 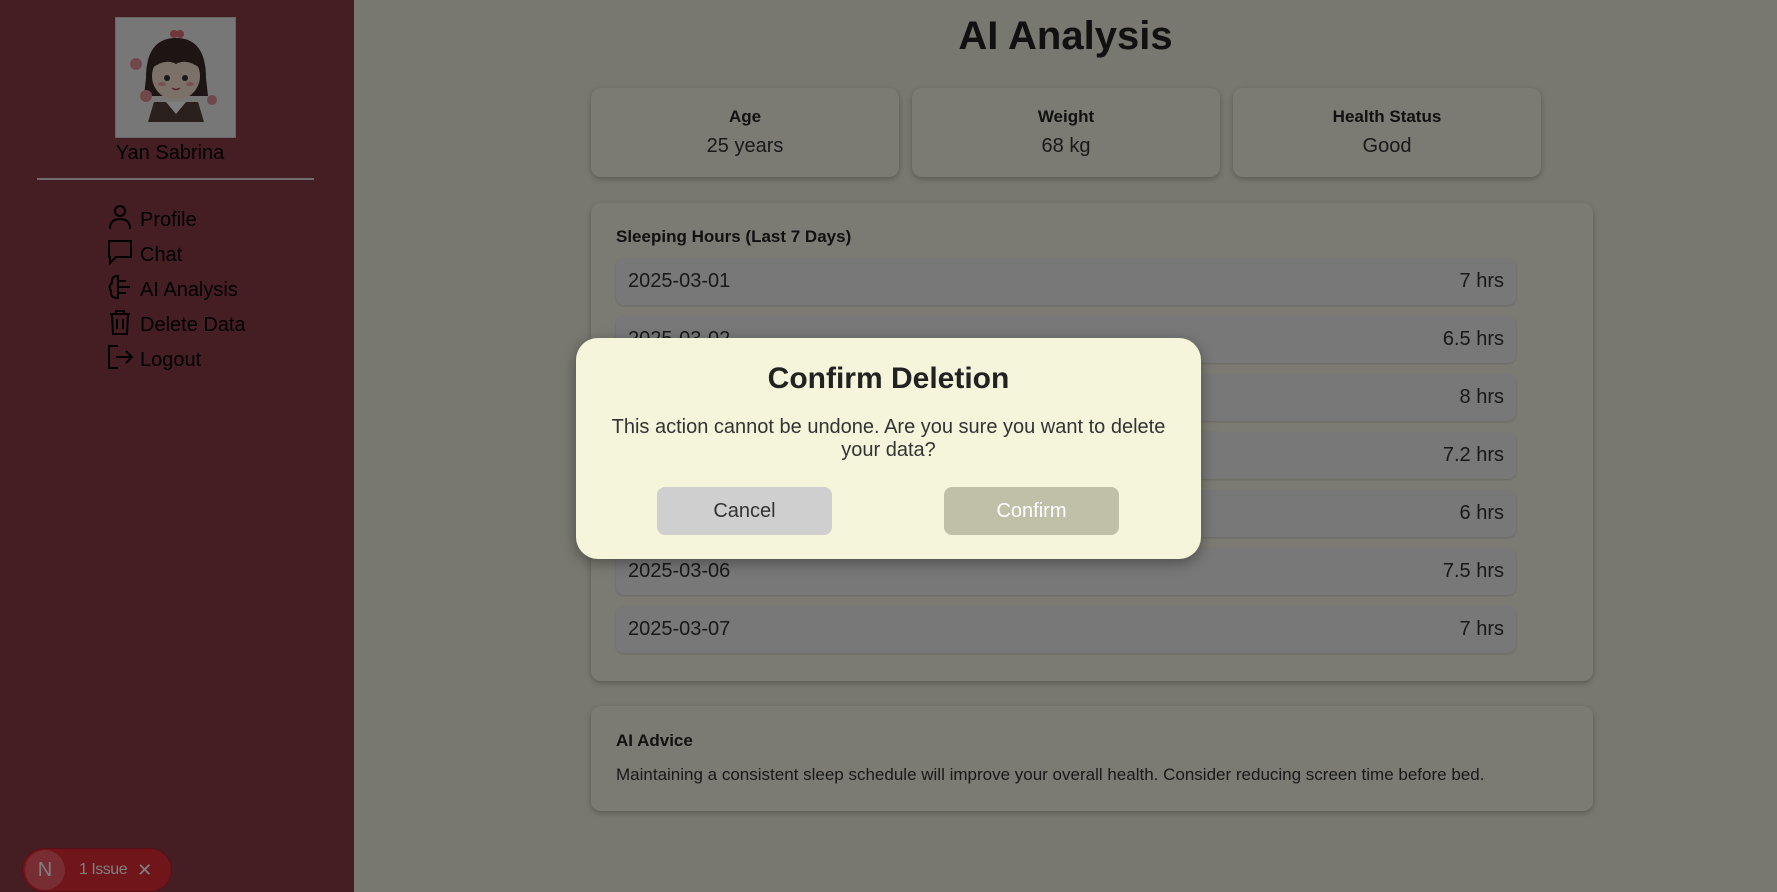 I want to click on cancel-button: Cancel, so click(x=744, y=511).